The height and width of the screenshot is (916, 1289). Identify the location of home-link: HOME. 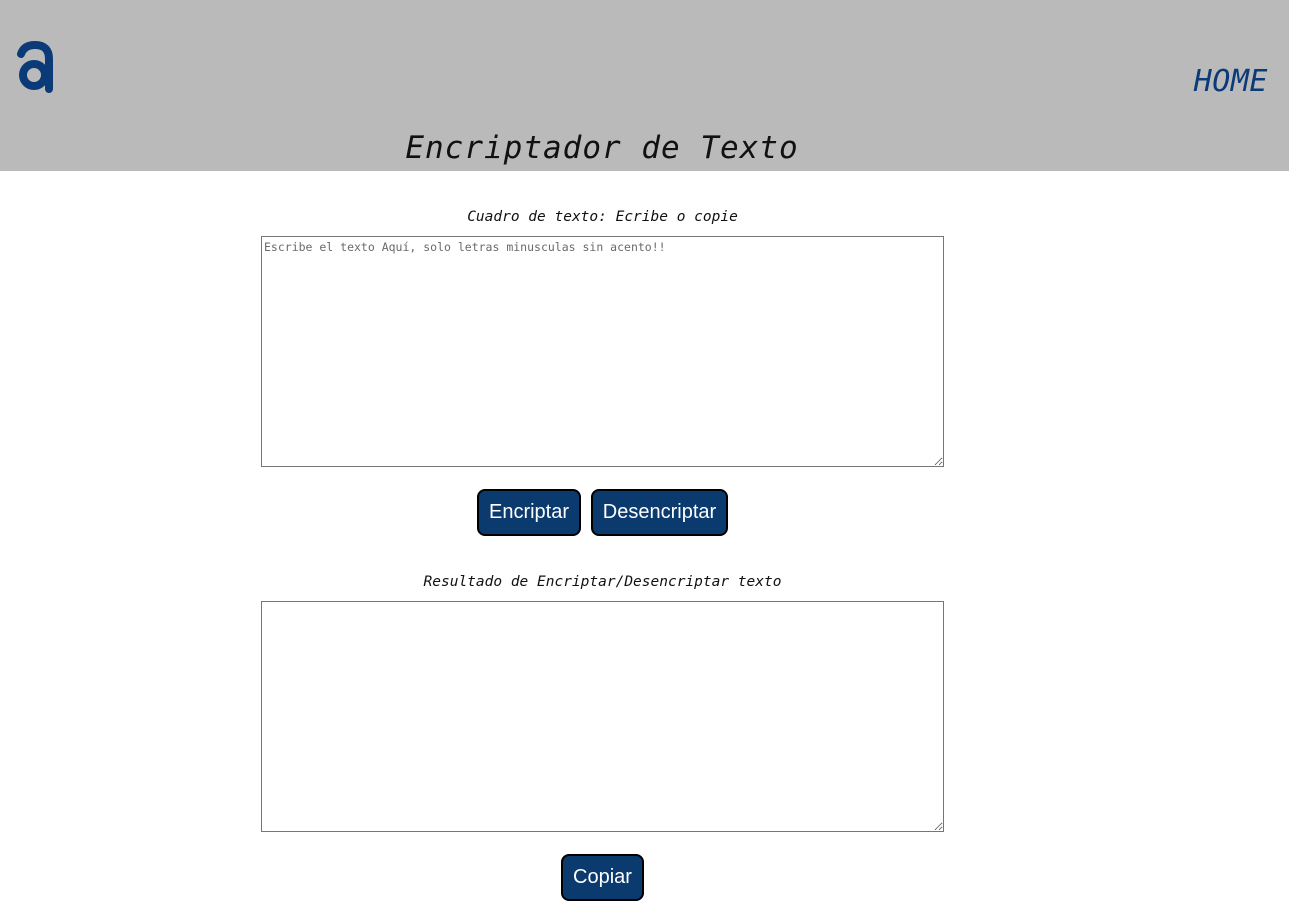
(1231, 81).